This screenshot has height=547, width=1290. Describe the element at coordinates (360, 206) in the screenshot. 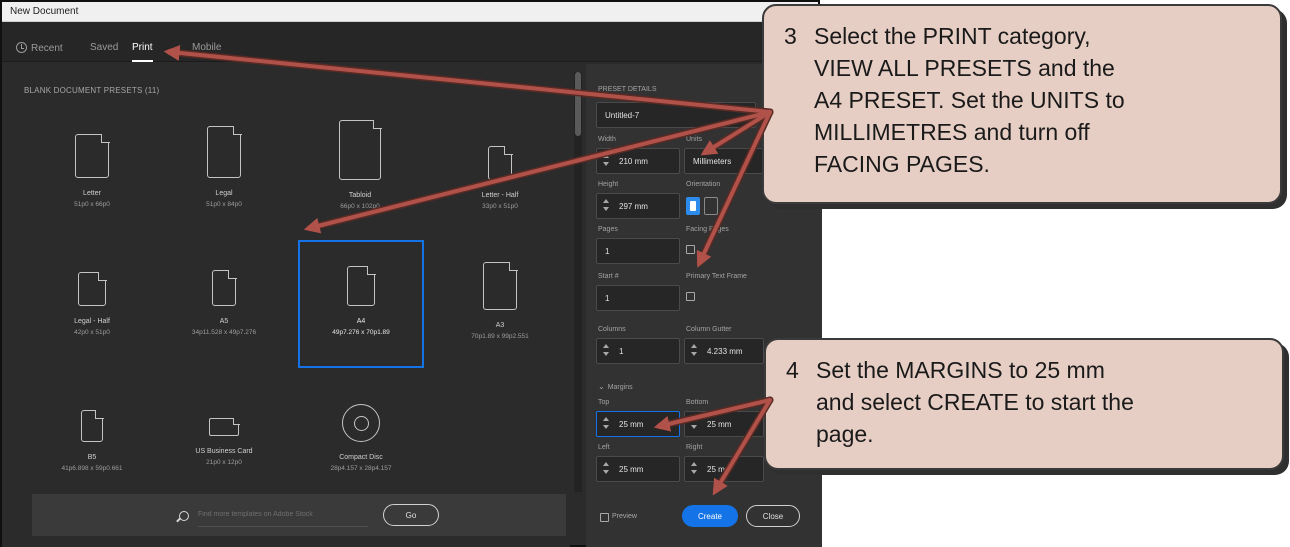

I see `preset-size: 66p0 x 102p0` at that location.